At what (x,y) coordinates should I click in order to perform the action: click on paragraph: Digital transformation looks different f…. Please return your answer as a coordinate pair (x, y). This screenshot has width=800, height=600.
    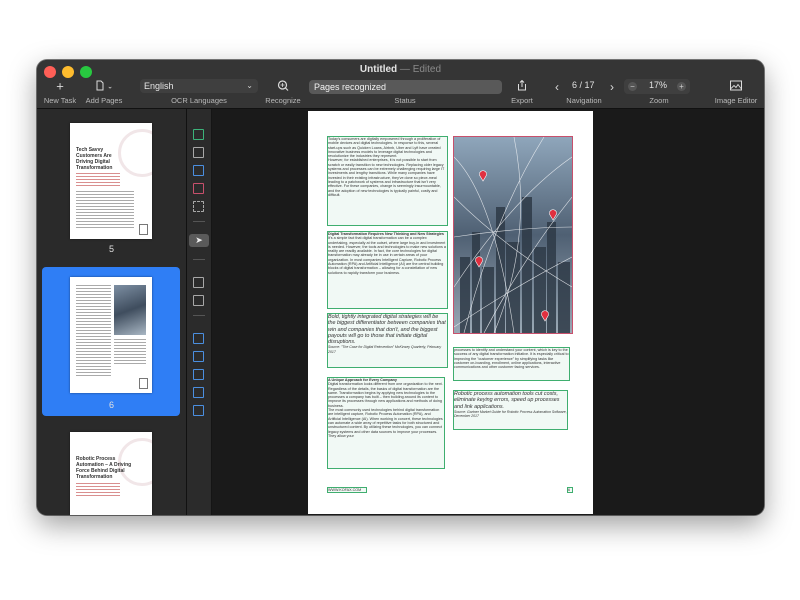
    Looking at the image, I should click on (385, 395).